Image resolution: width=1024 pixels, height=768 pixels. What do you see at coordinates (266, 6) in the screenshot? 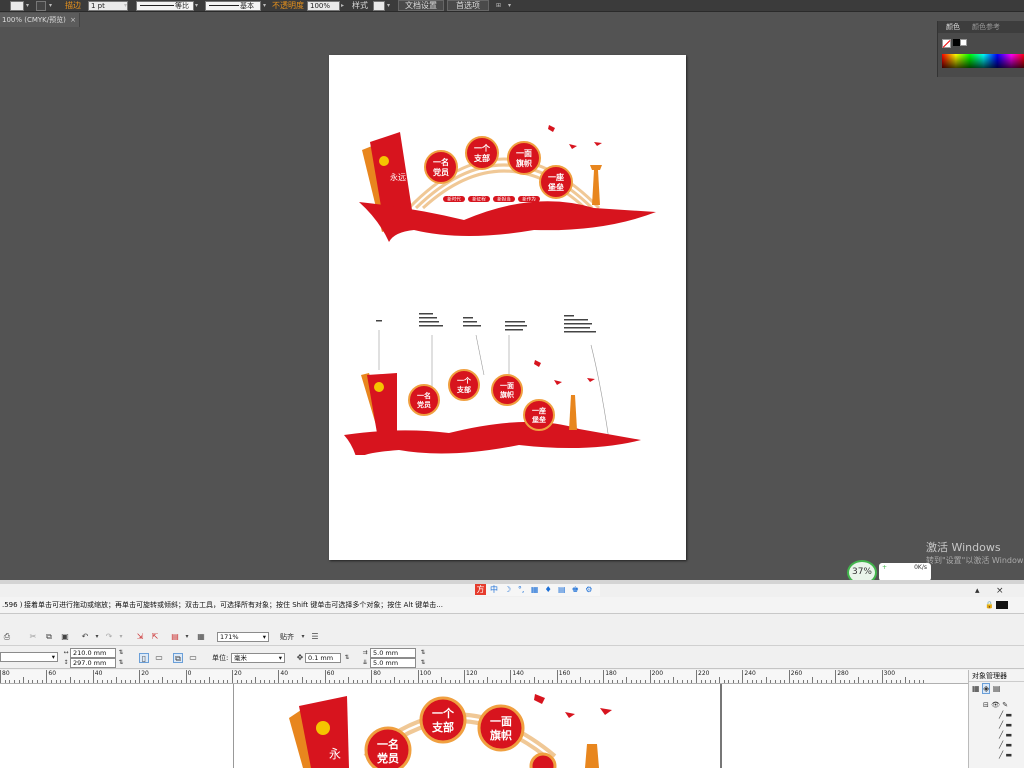
I see `brush-dropdown-icon: ▾` at bounding box center [266, 6].